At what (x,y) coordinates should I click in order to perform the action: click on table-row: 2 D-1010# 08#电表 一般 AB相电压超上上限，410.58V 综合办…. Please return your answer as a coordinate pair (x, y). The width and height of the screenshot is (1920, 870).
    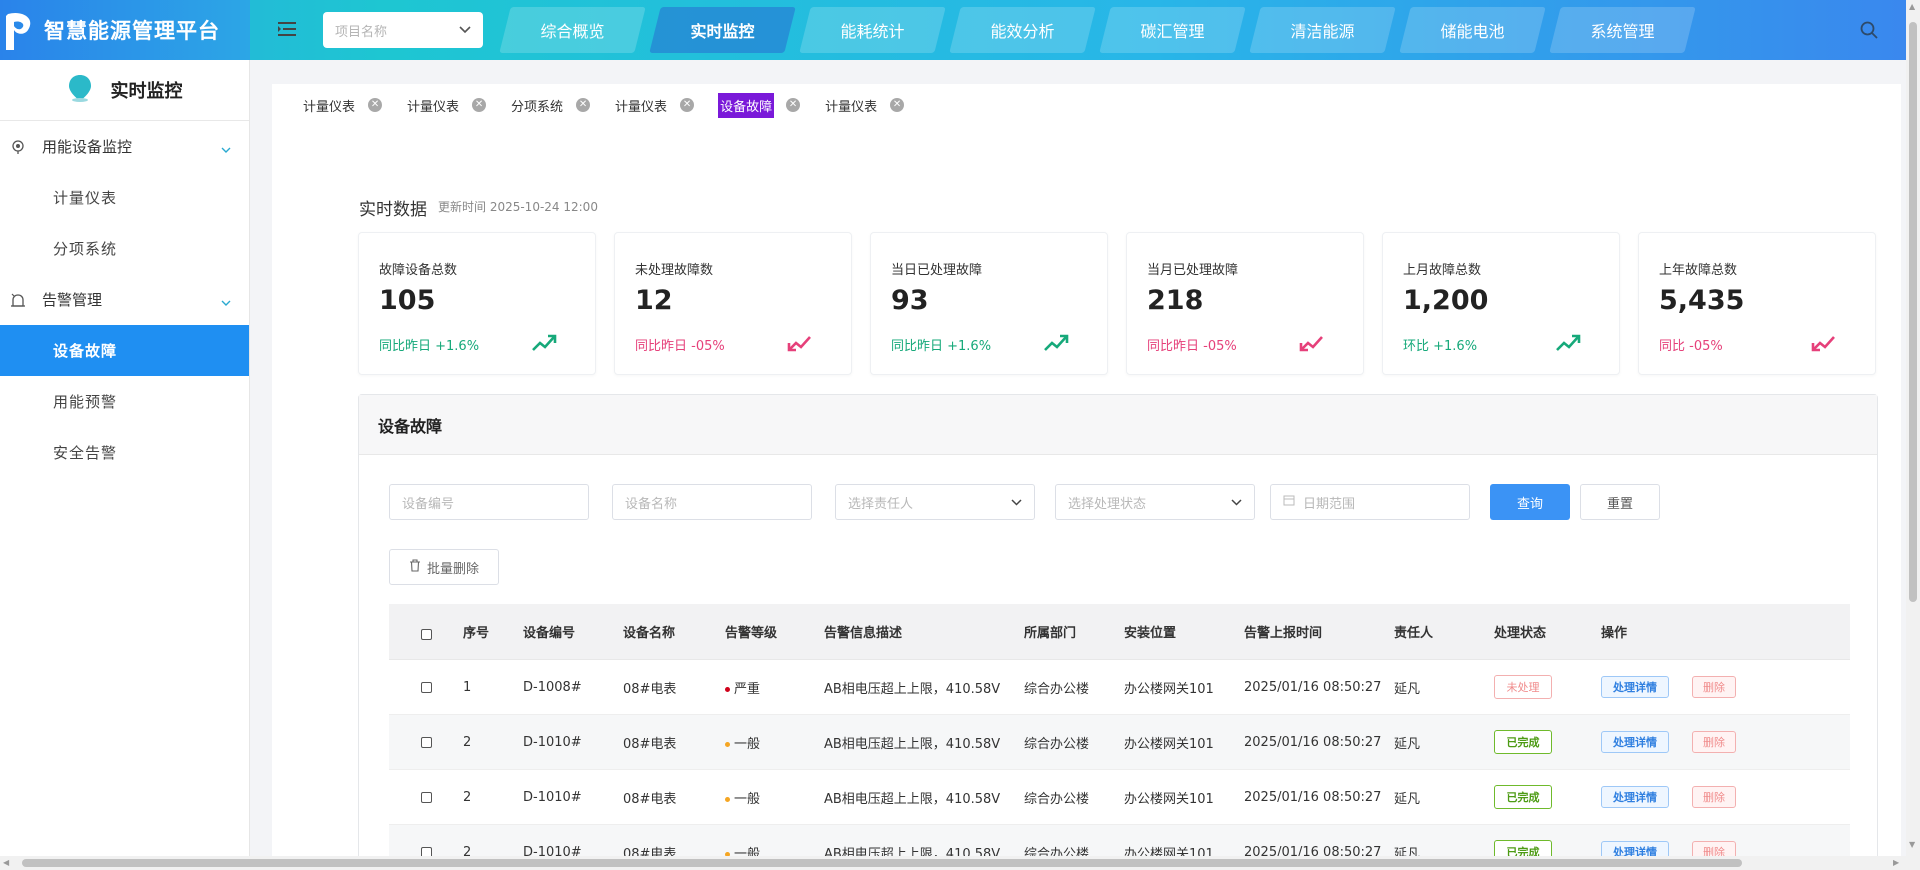
    Looking at the image, I should click on (1119, 742).